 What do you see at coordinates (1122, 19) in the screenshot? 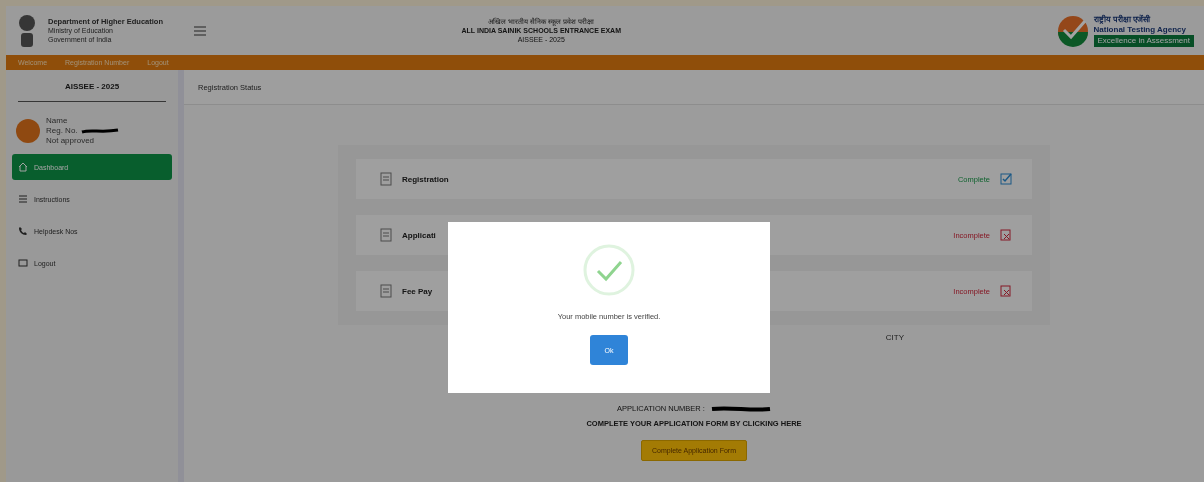
I see `agency-name-hindi: राष्ट्रीय परीक्षा एजेंसी` at bounding box center [1122, 19].